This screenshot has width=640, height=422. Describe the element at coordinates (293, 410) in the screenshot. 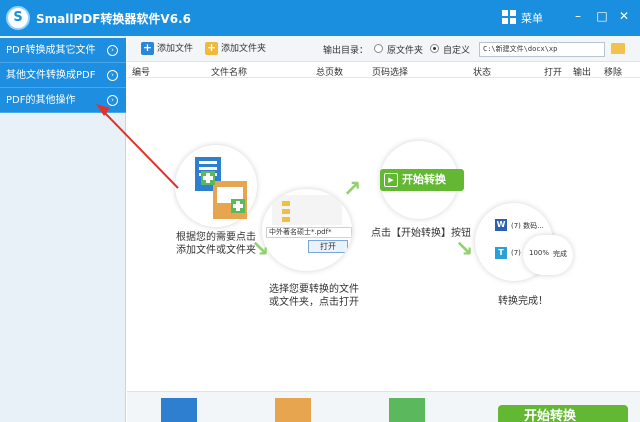

I see `folder-thumb-icon` at that location.